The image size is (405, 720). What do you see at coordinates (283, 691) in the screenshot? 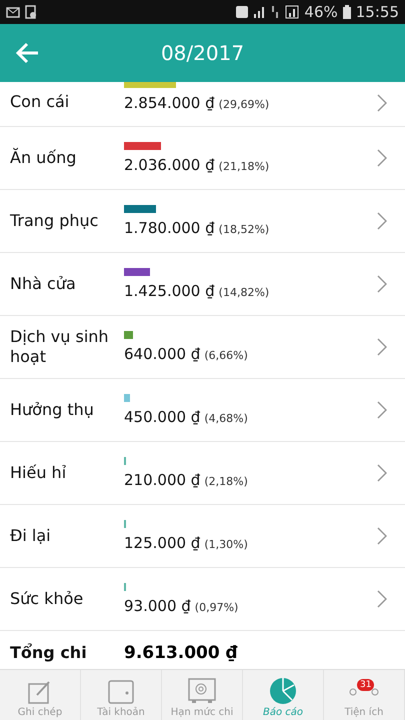
I see `pie-chart-icon` at bounding box center [283, 691].